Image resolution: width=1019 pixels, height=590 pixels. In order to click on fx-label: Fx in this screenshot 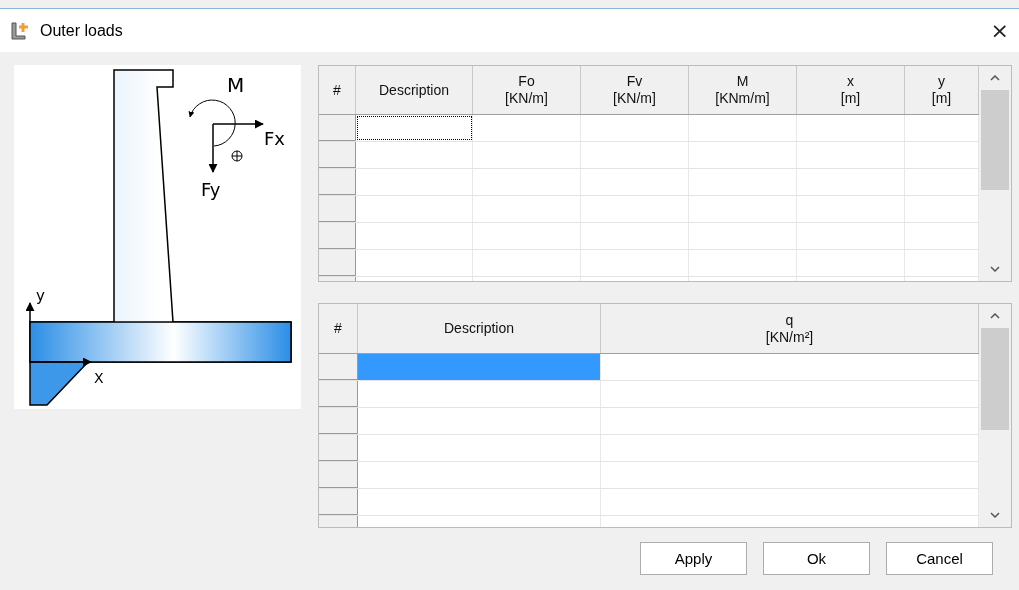, I will do `click(274, 138)`.